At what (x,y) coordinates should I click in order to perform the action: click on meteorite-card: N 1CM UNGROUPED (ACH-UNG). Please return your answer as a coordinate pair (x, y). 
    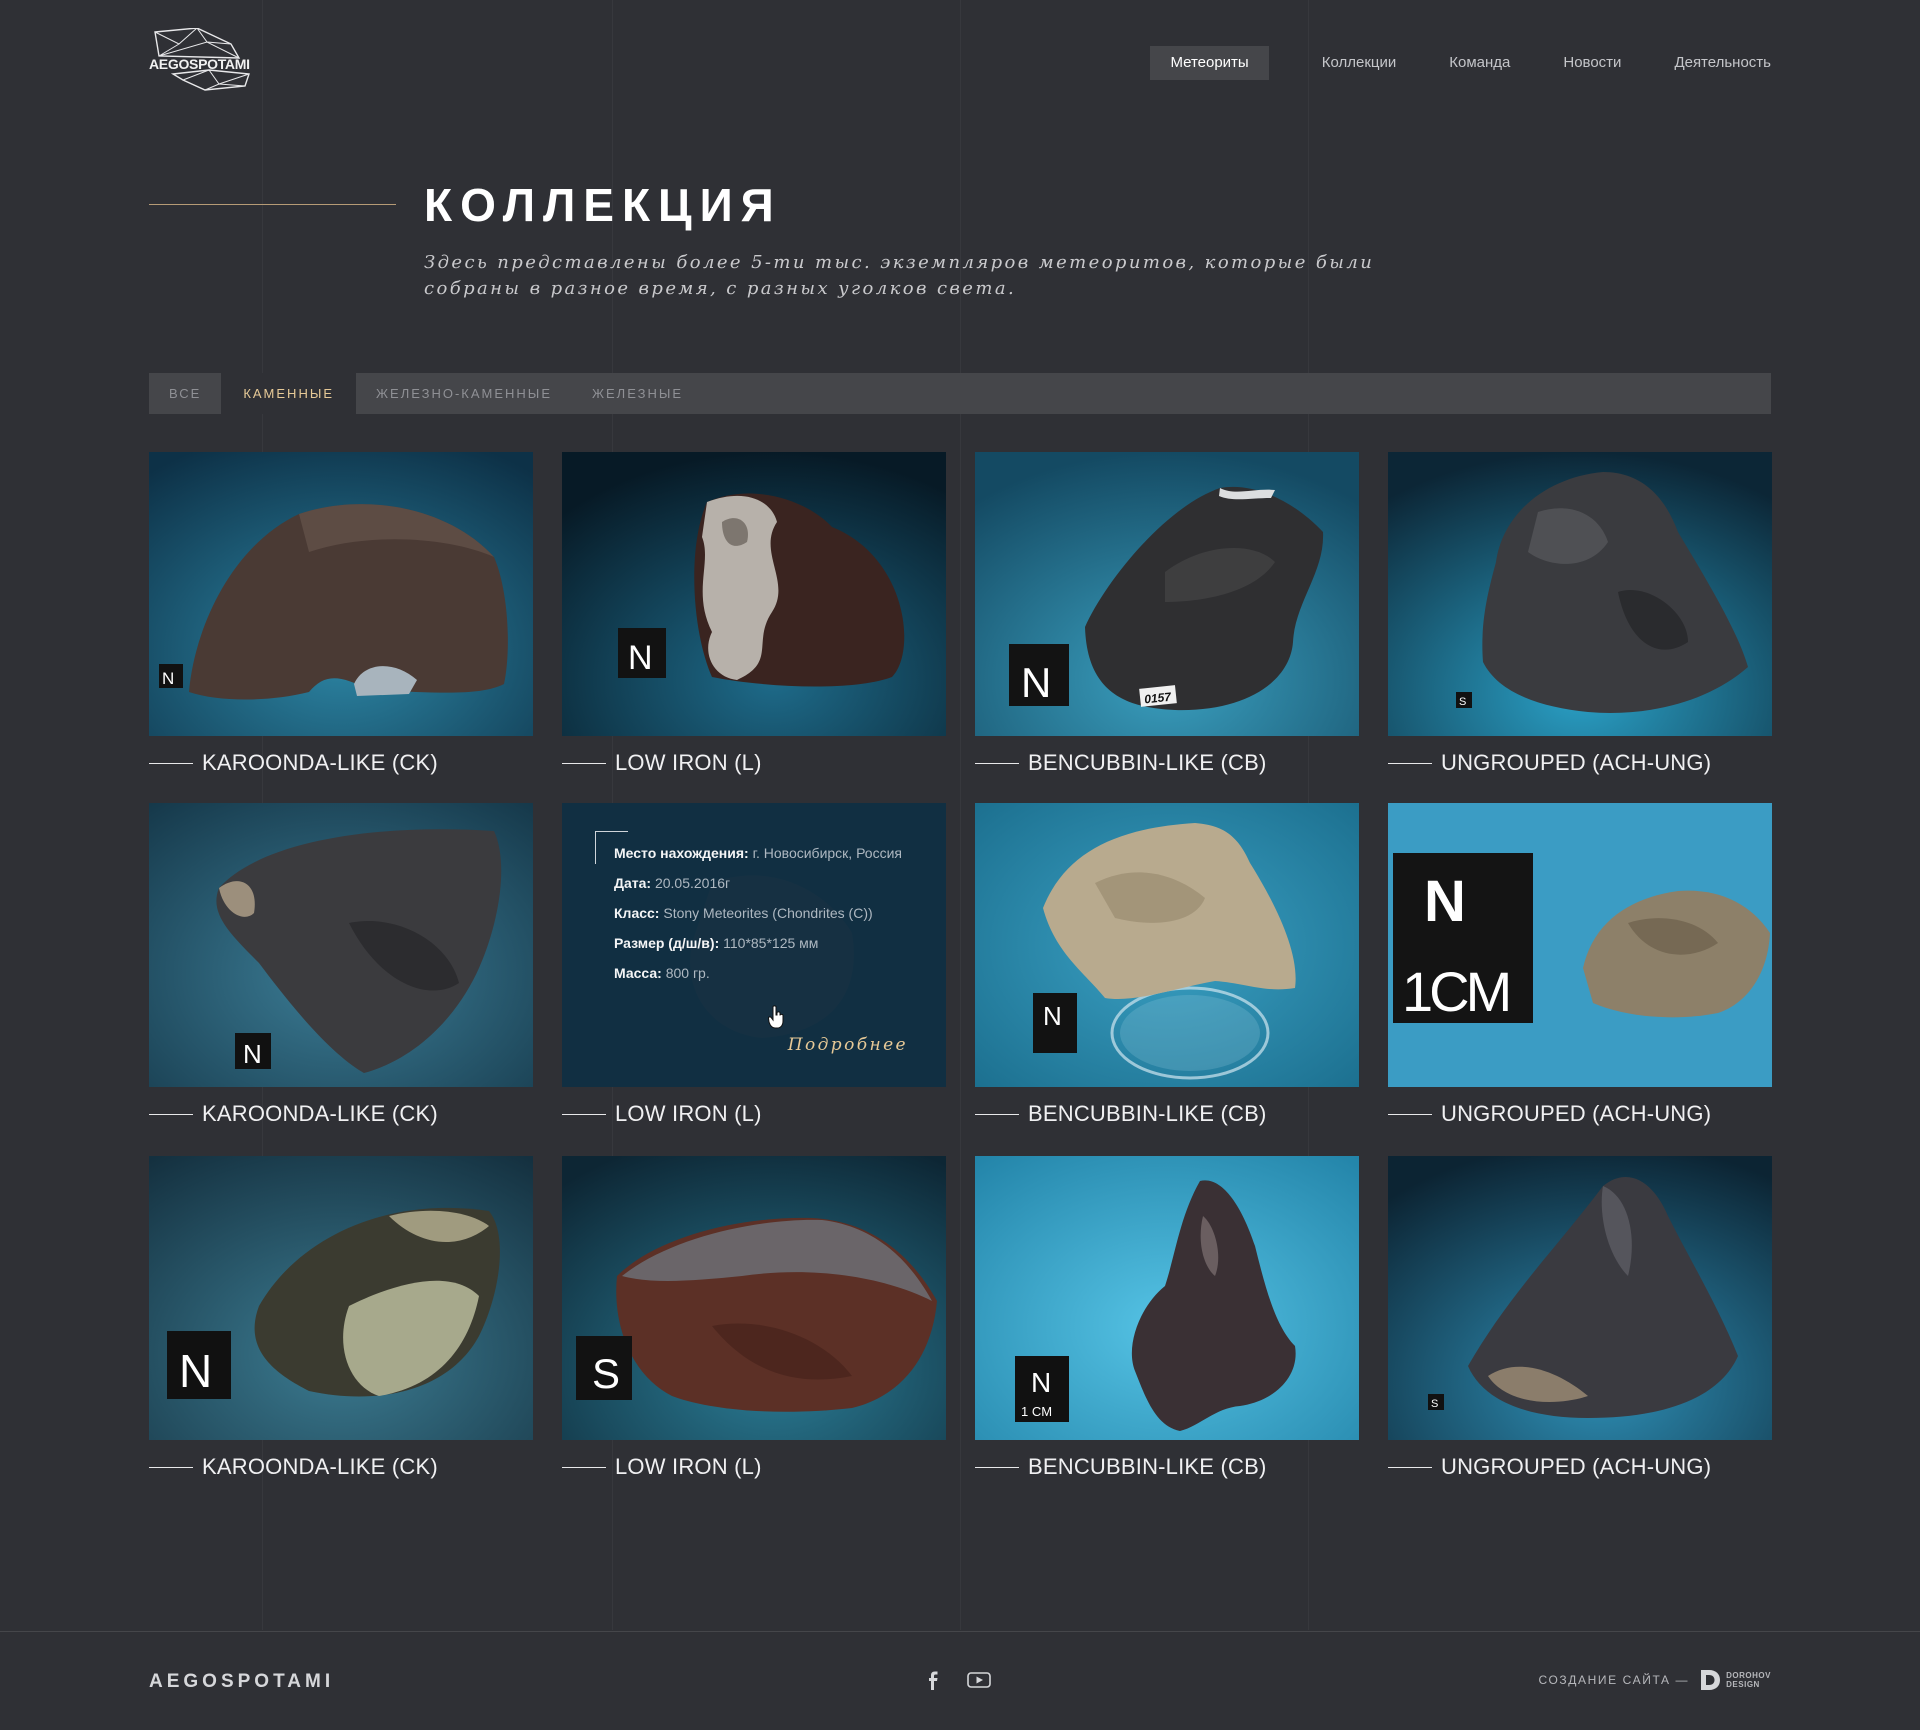
    Looking at the image, I should click on (1580, 968).